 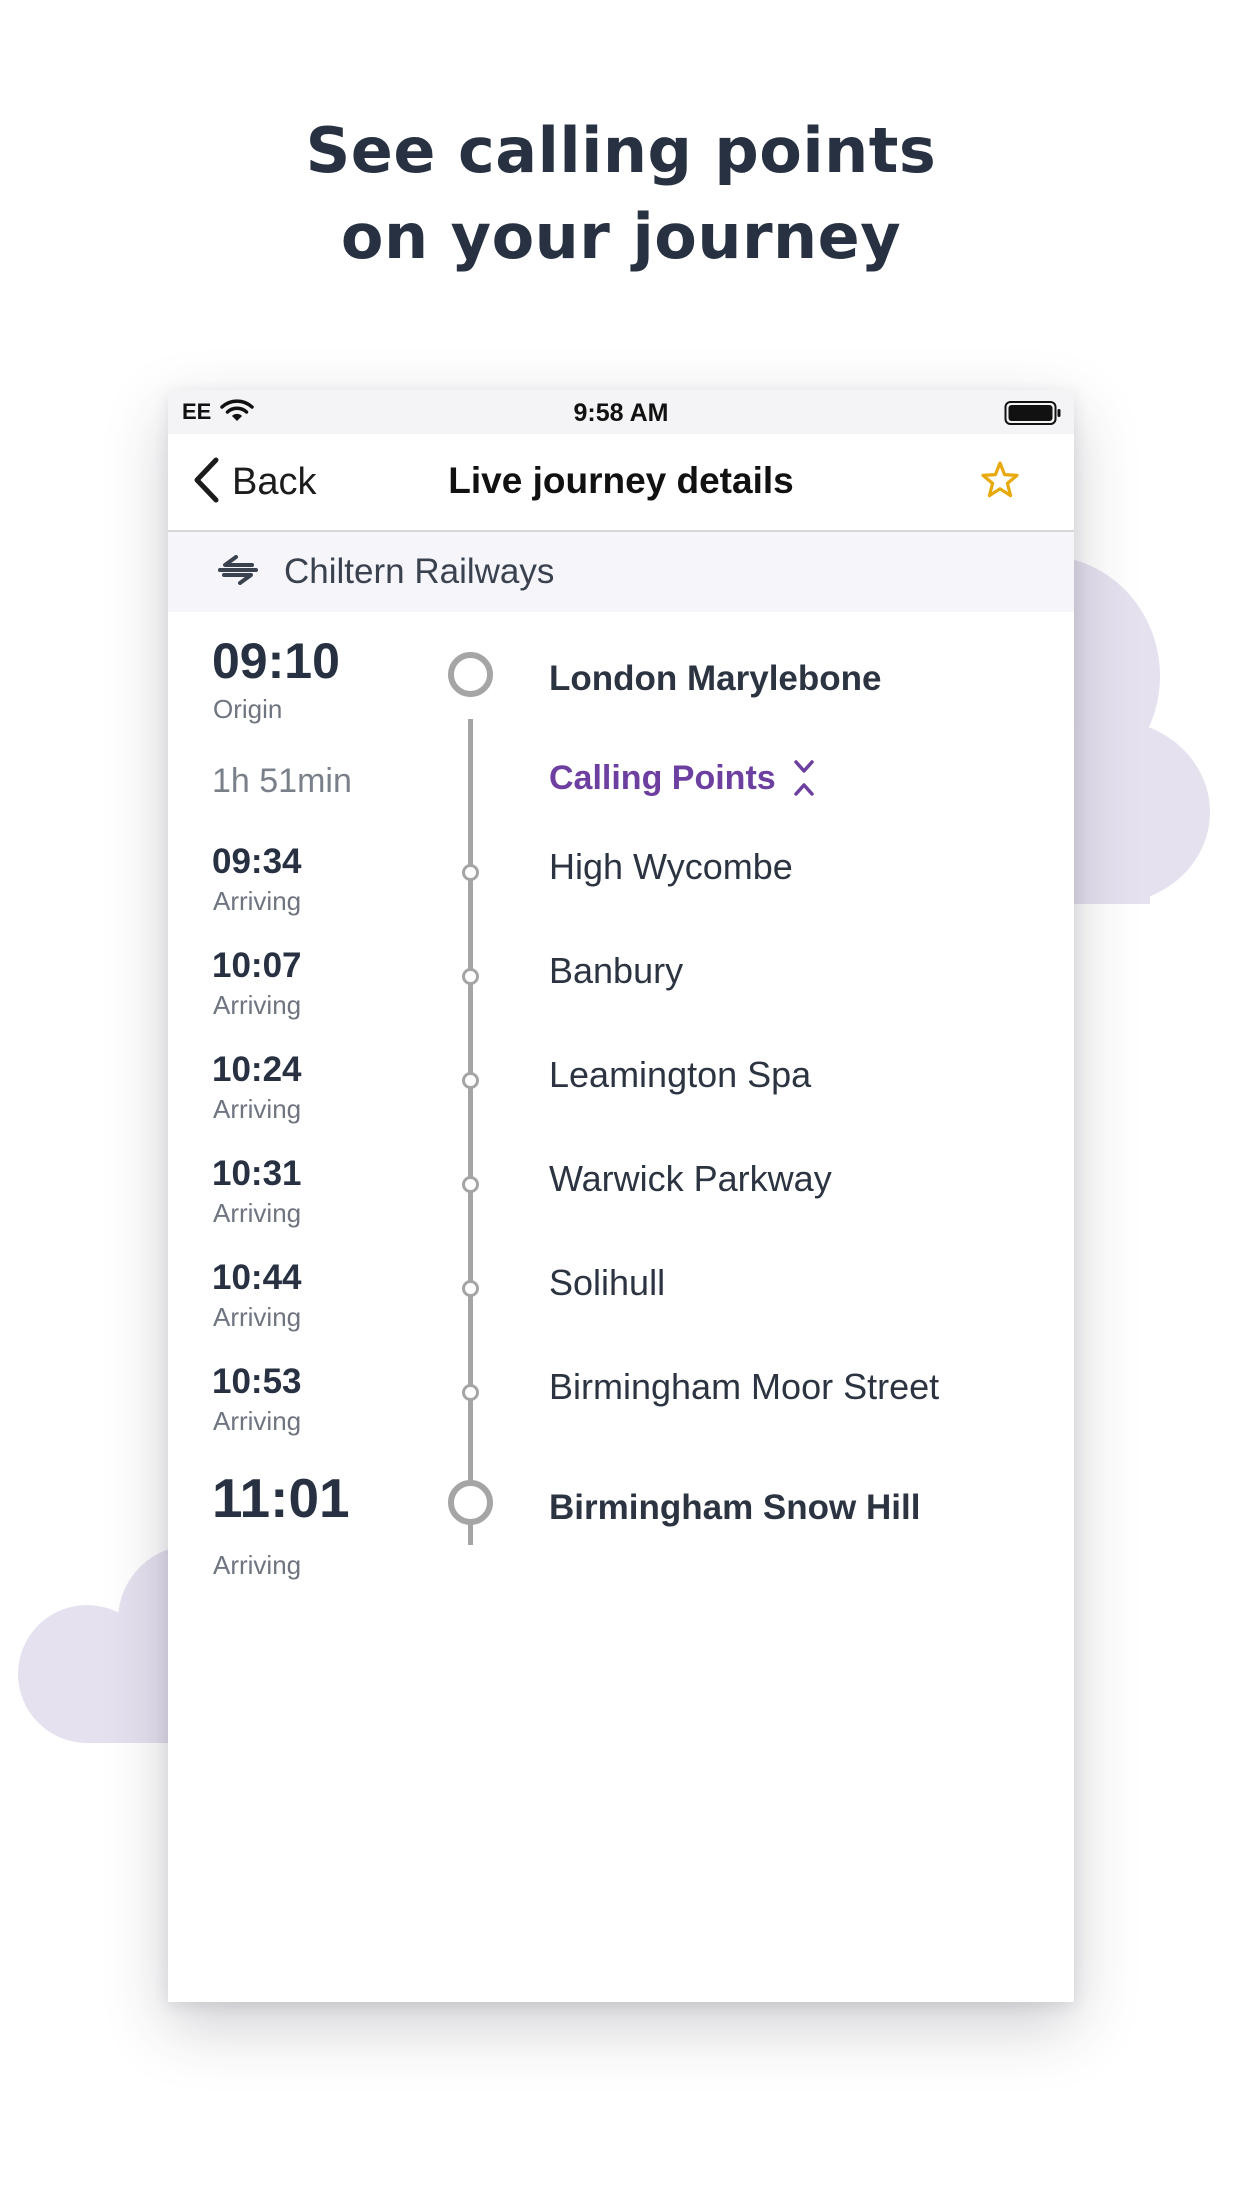 I want to click on operator-name: Chiltern Railways, so click(x=419, y=571).